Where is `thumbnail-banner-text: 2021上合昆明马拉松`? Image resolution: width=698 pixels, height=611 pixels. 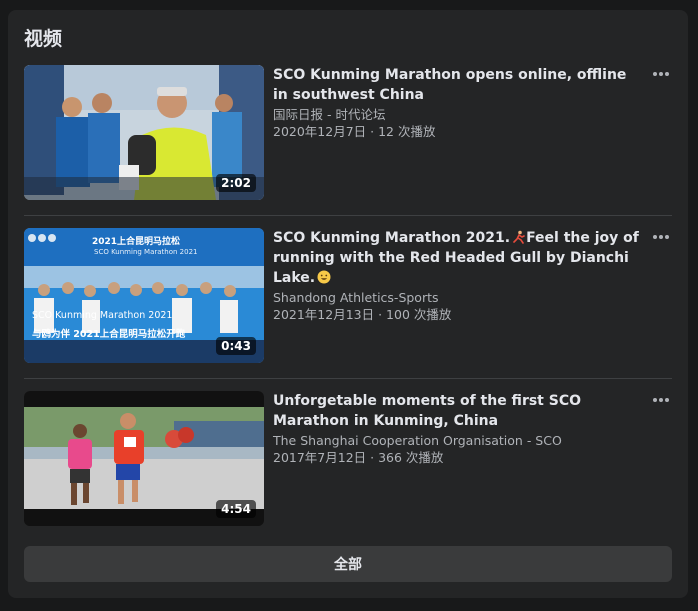 thumbnail-banner-text: 2021上合昆明马拉松 is located at coordinates (136, 242).